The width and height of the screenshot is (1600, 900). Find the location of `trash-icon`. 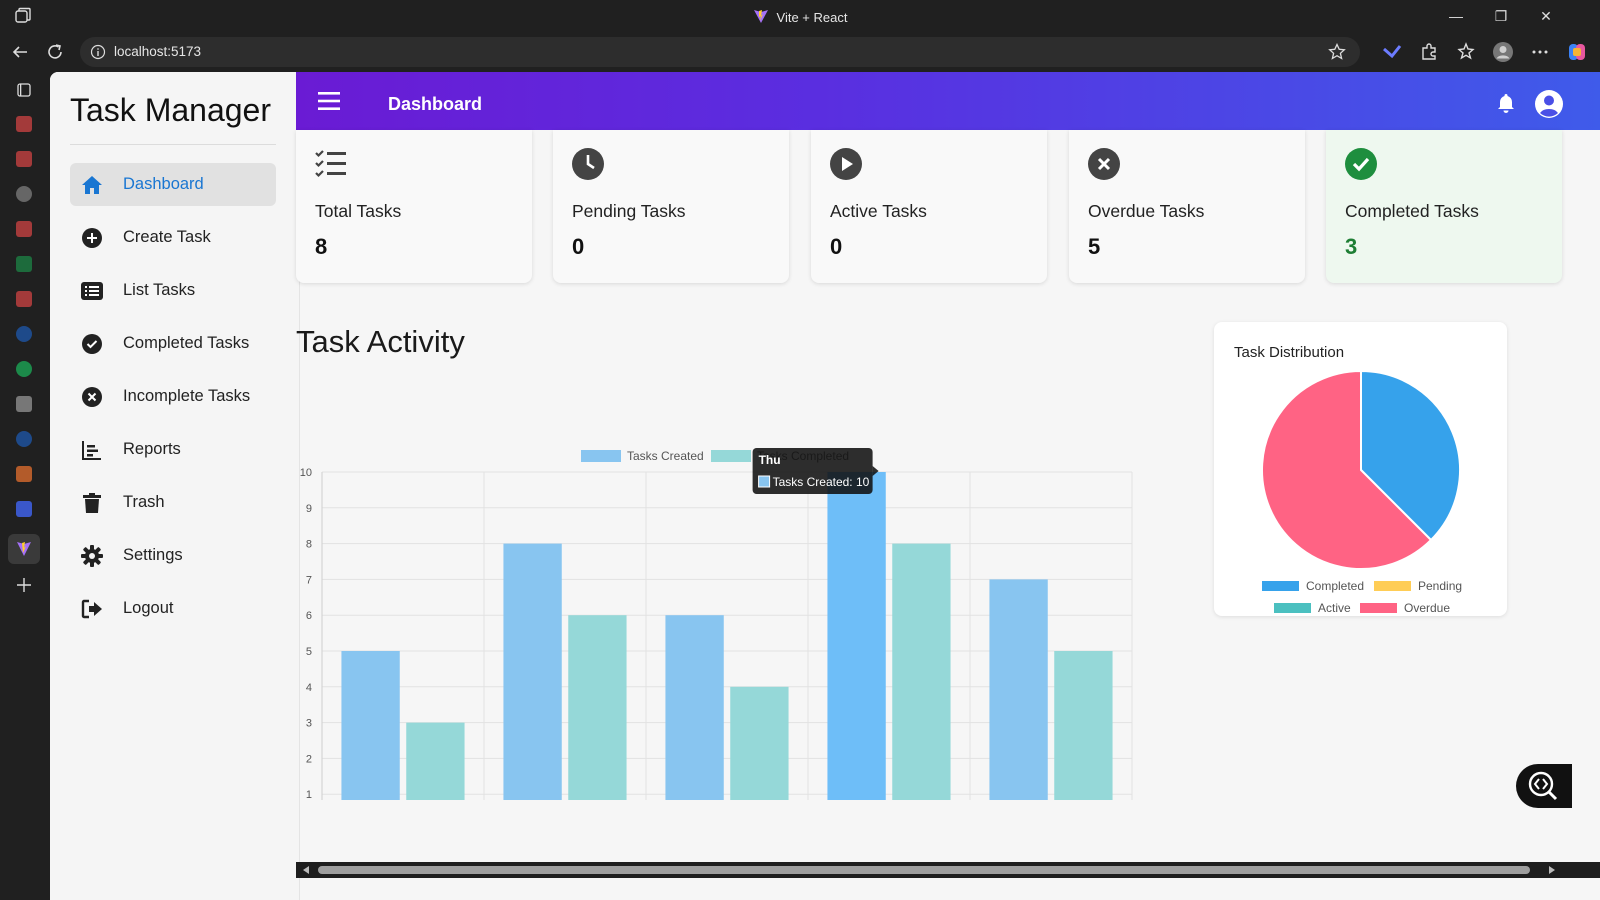

trash-icon is located at coordinates (92, 503).